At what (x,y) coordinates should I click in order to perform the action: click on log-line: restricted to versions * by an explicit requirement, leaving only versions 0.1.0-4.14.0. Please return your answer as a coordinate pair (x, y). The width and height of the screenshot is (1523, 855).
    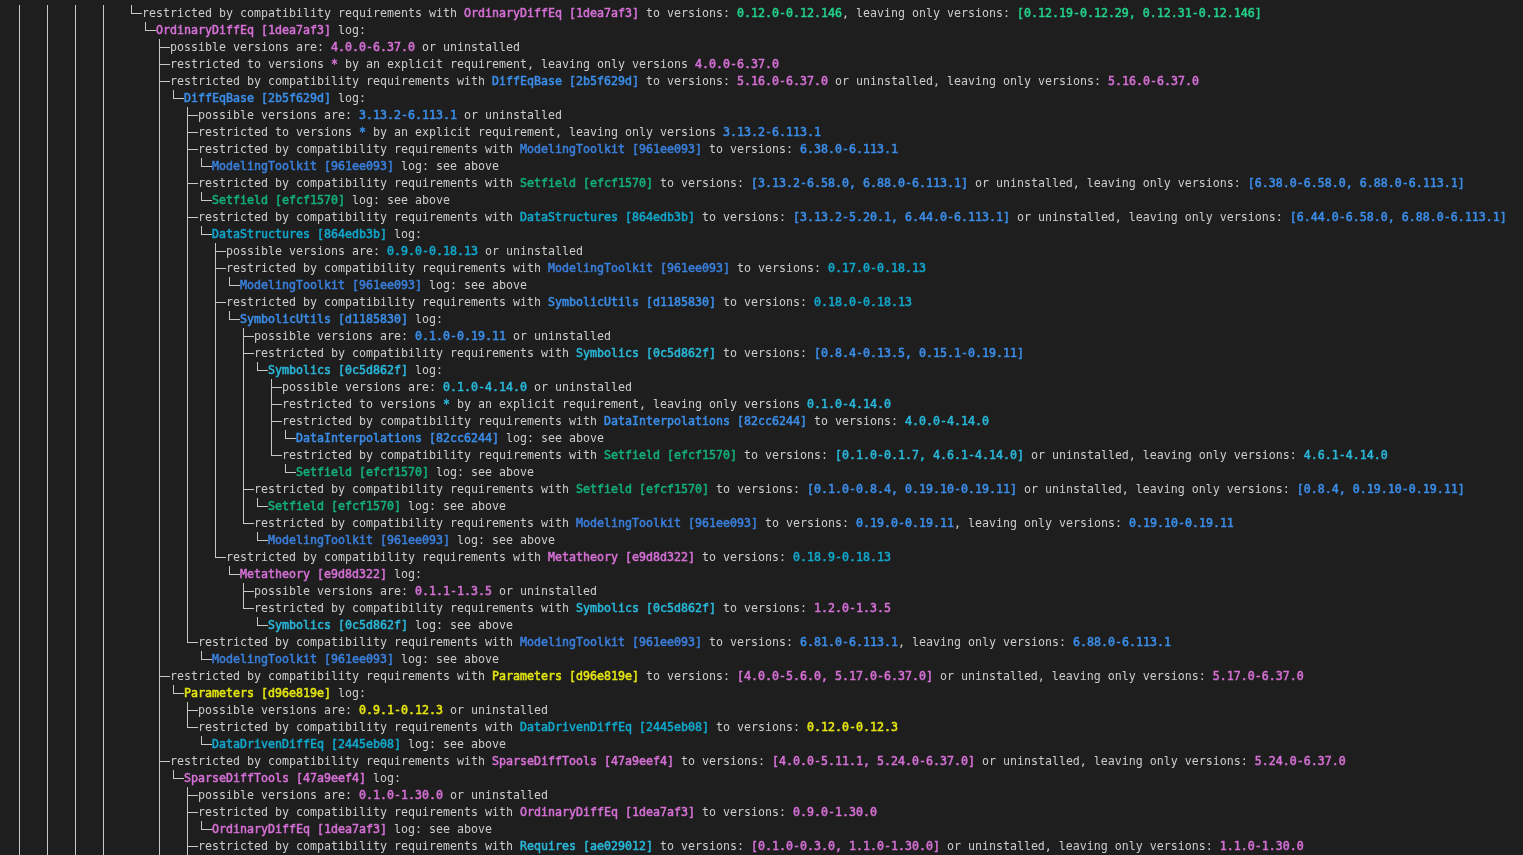
    Looking at the image, I should click on (586, 404).